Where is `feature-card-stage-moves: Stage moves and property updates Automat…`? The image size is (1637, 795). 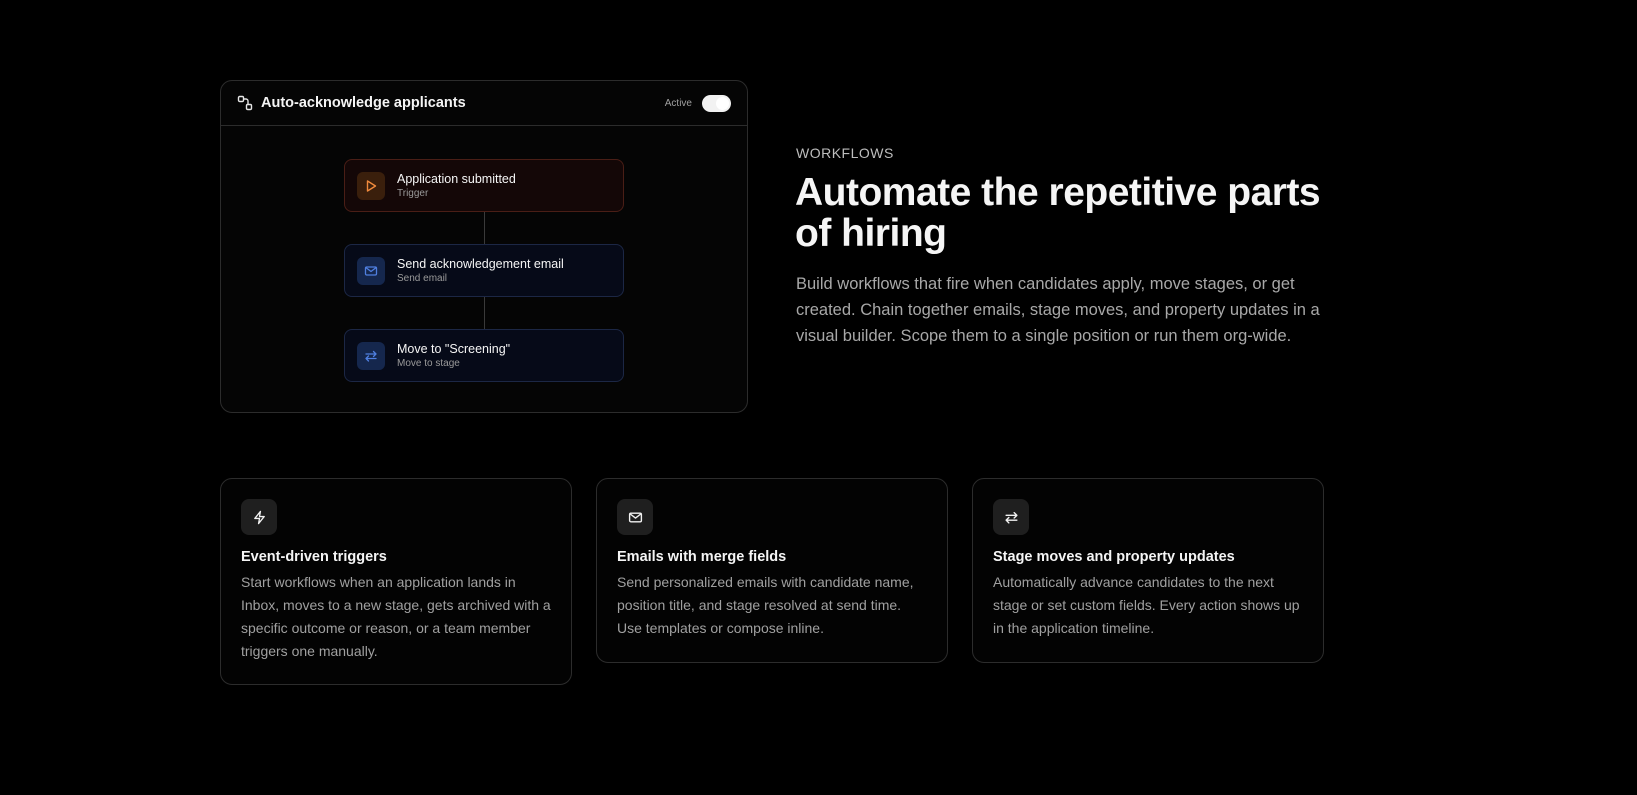 feature-card-stage-moves: Stage moves and property updates Automat… is located at coordinates (1148, 570).